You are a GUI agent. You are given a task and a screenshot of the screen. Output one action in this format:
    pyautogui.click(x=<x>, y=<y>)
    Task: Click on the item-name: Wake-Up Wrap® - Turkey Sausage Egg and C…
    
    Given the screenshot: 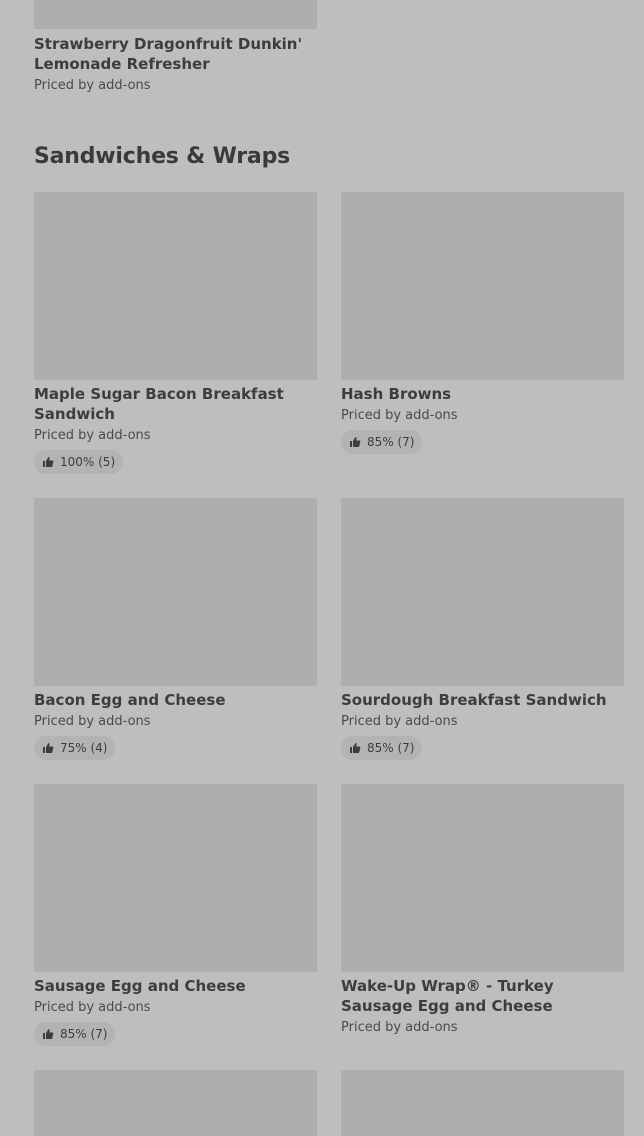 What is the action you would take?
    pyautogui.click(x=447, y=996)
    